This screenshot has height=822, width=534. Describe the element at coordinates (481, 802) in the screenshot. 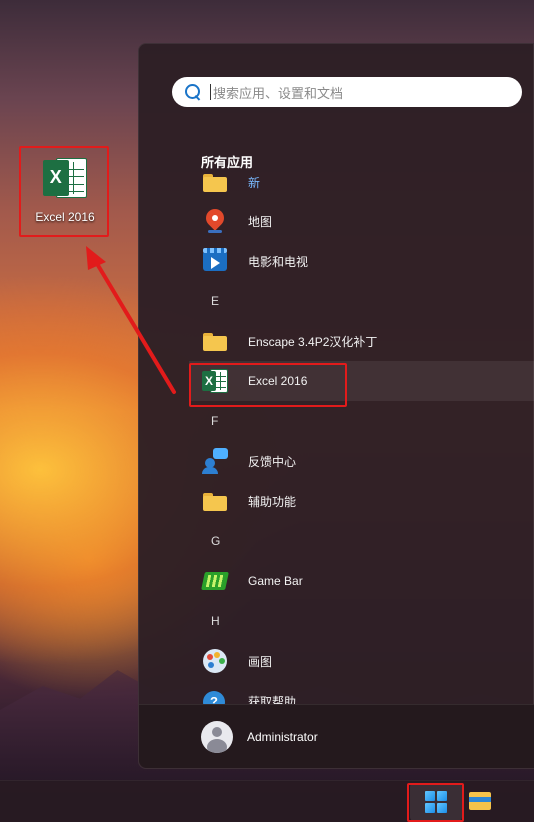

I see `file-explorer-icon` at that location.